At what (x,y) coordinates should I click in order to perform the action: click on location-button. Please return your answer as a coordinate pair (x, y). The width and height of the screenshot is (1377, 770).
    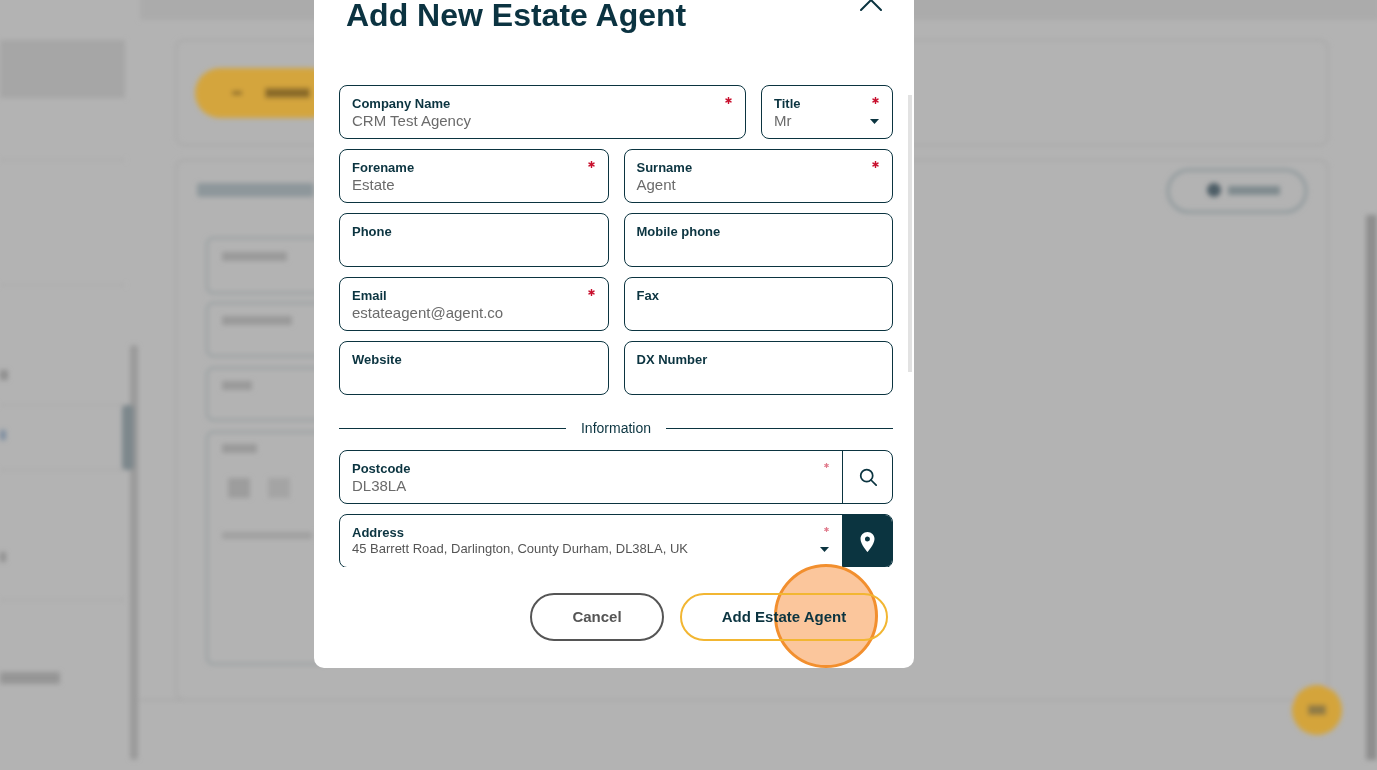
    Looking at the image, I should click on (867, 541).